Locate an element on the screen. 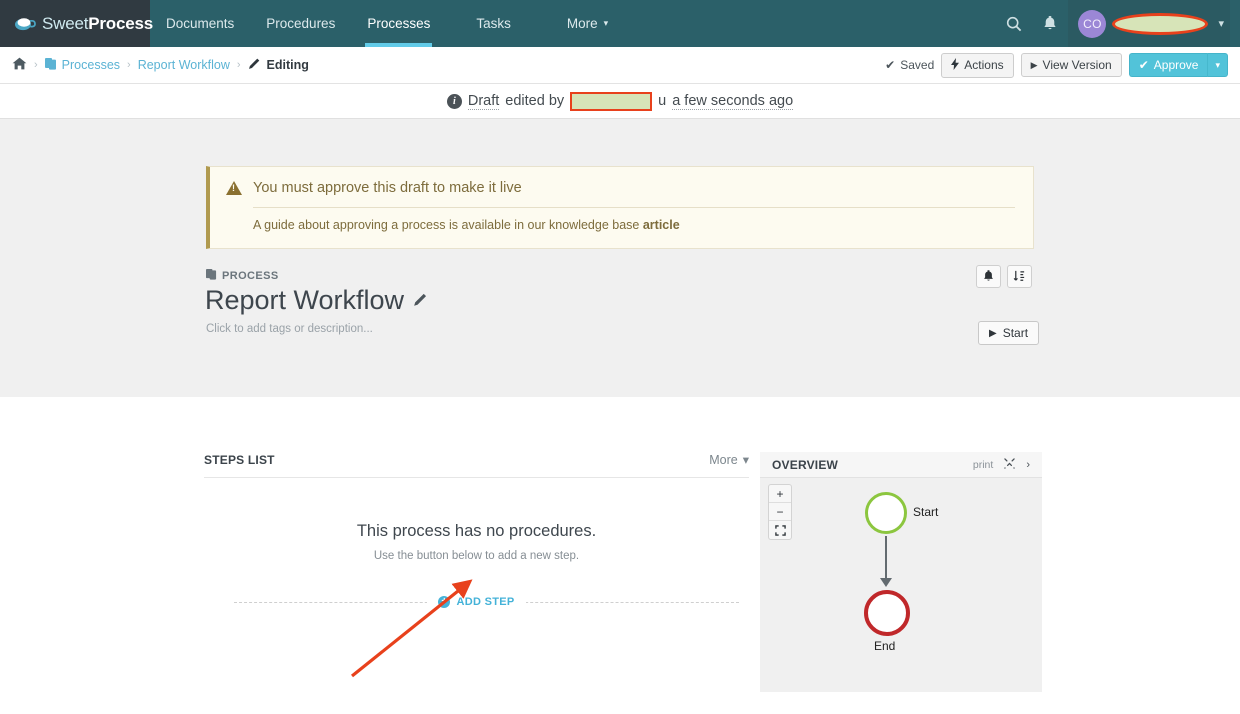 The height and width of the screenshot is (714, 1240). draft-status-bar: i Draft edited by u a few seconds ago is located at coordinates (620, 101).